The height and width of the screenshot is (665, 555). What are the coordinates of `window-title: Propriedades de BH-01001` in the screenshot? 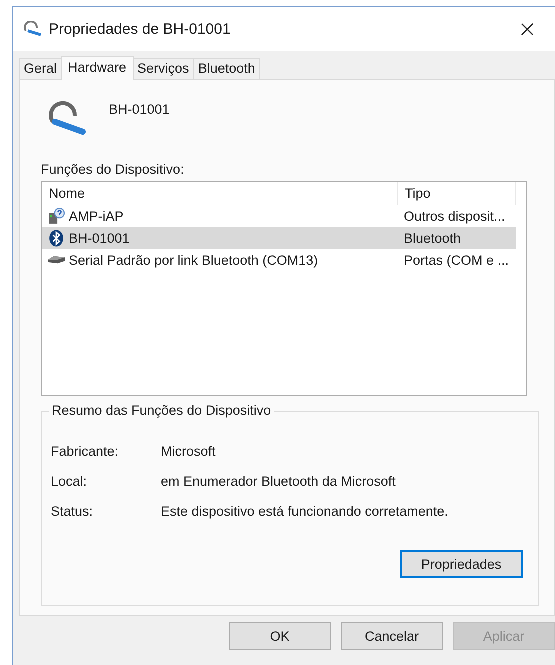 It's located at (140, 29).